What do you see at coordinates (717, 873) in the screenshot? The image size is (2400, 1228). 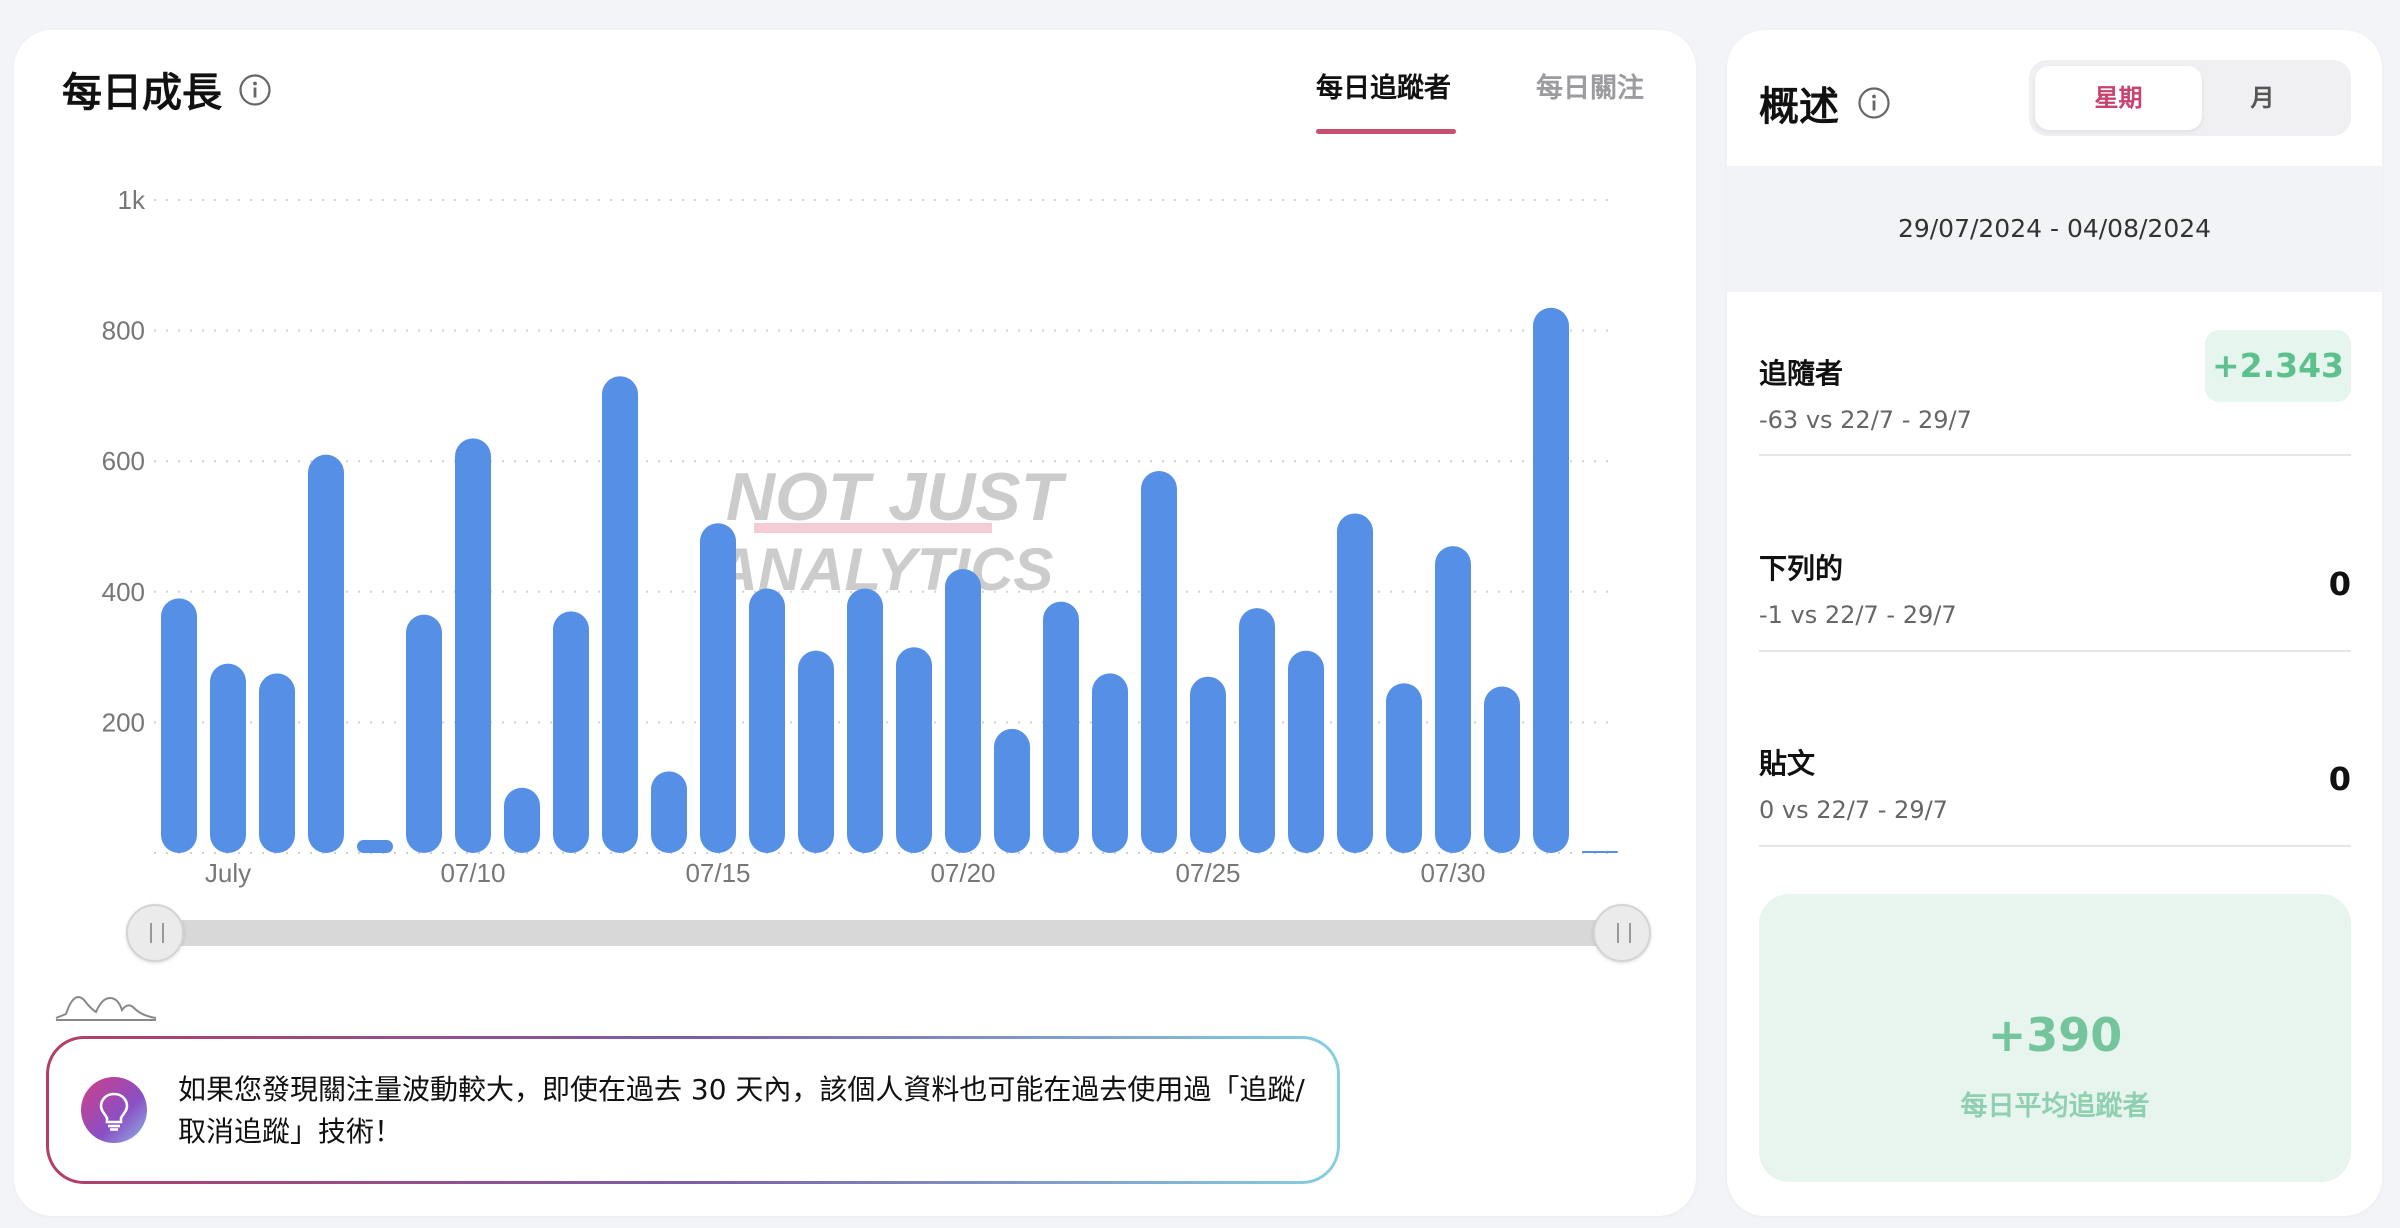 I see `x-tick-label: 07/15` at bounding box center [717, 873].